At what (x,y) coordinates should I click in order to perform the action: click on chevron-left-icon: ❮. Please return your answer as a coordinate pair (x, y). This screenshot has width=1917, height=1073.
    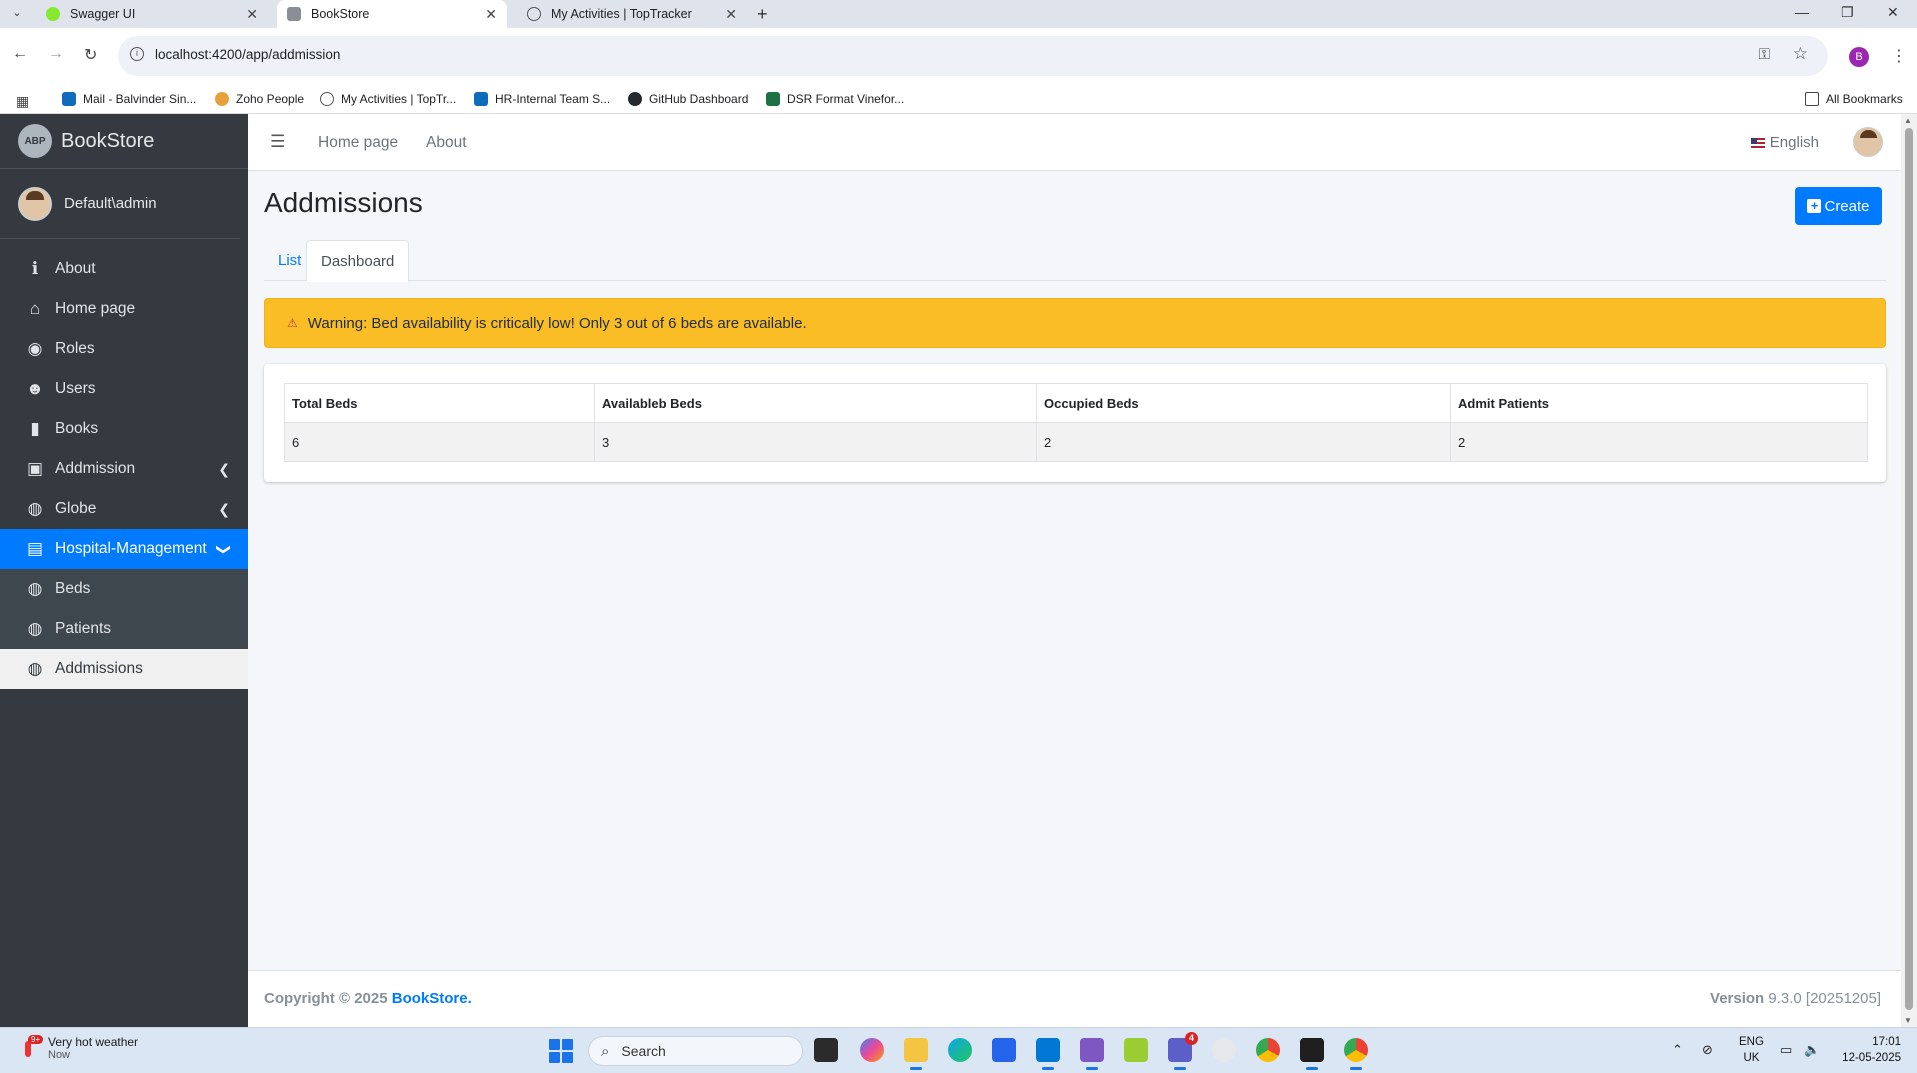
    Looking at the image, I should click on (224, 468).